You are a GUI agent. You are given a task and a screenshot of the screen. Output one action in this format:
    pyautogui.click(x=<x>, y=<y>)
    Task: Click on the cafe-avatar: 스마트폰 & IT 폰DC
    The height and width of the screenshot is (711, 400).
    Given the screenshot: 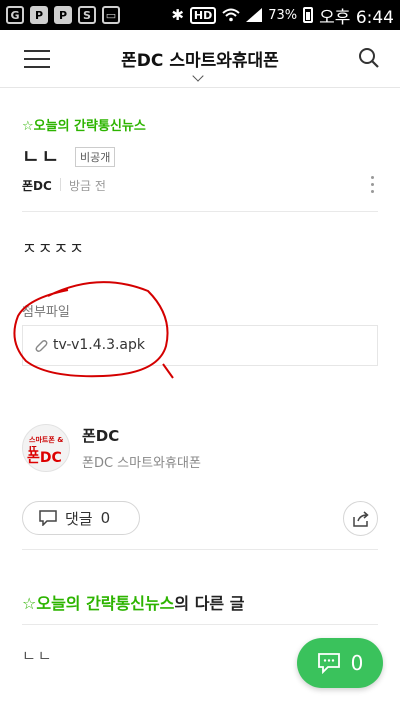 What is the action you would take?
    pyautogui.click(x=46, y=448)
    